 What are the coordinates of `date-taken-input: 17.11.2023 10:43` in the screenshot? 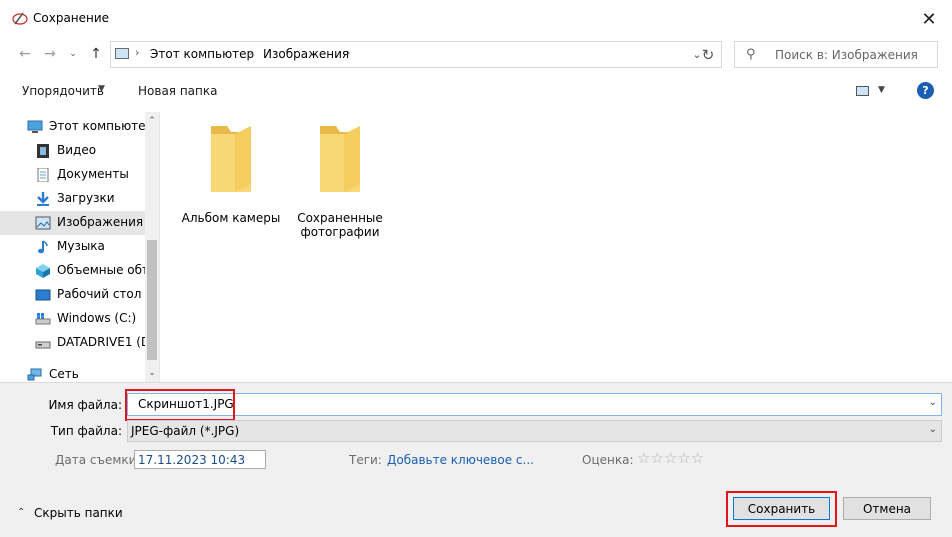 It's located at (200, 459).